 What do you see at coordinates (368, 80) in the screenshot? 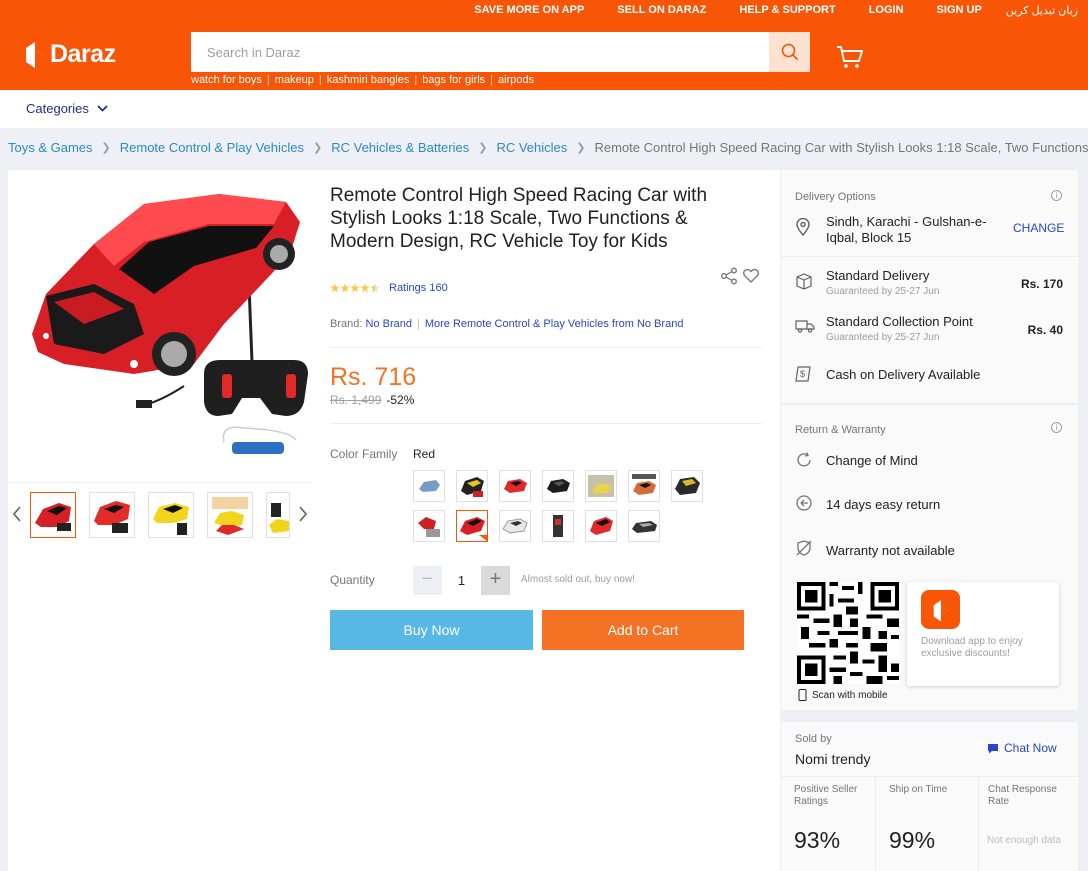
I see `suggestion-link: kashmiri bangles` at bounding box center [368, 80].